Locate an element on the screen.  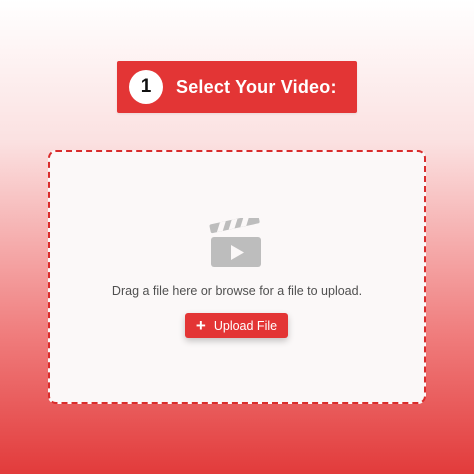
upload-file-button: + Upload File is located at coordinates (236, 325).